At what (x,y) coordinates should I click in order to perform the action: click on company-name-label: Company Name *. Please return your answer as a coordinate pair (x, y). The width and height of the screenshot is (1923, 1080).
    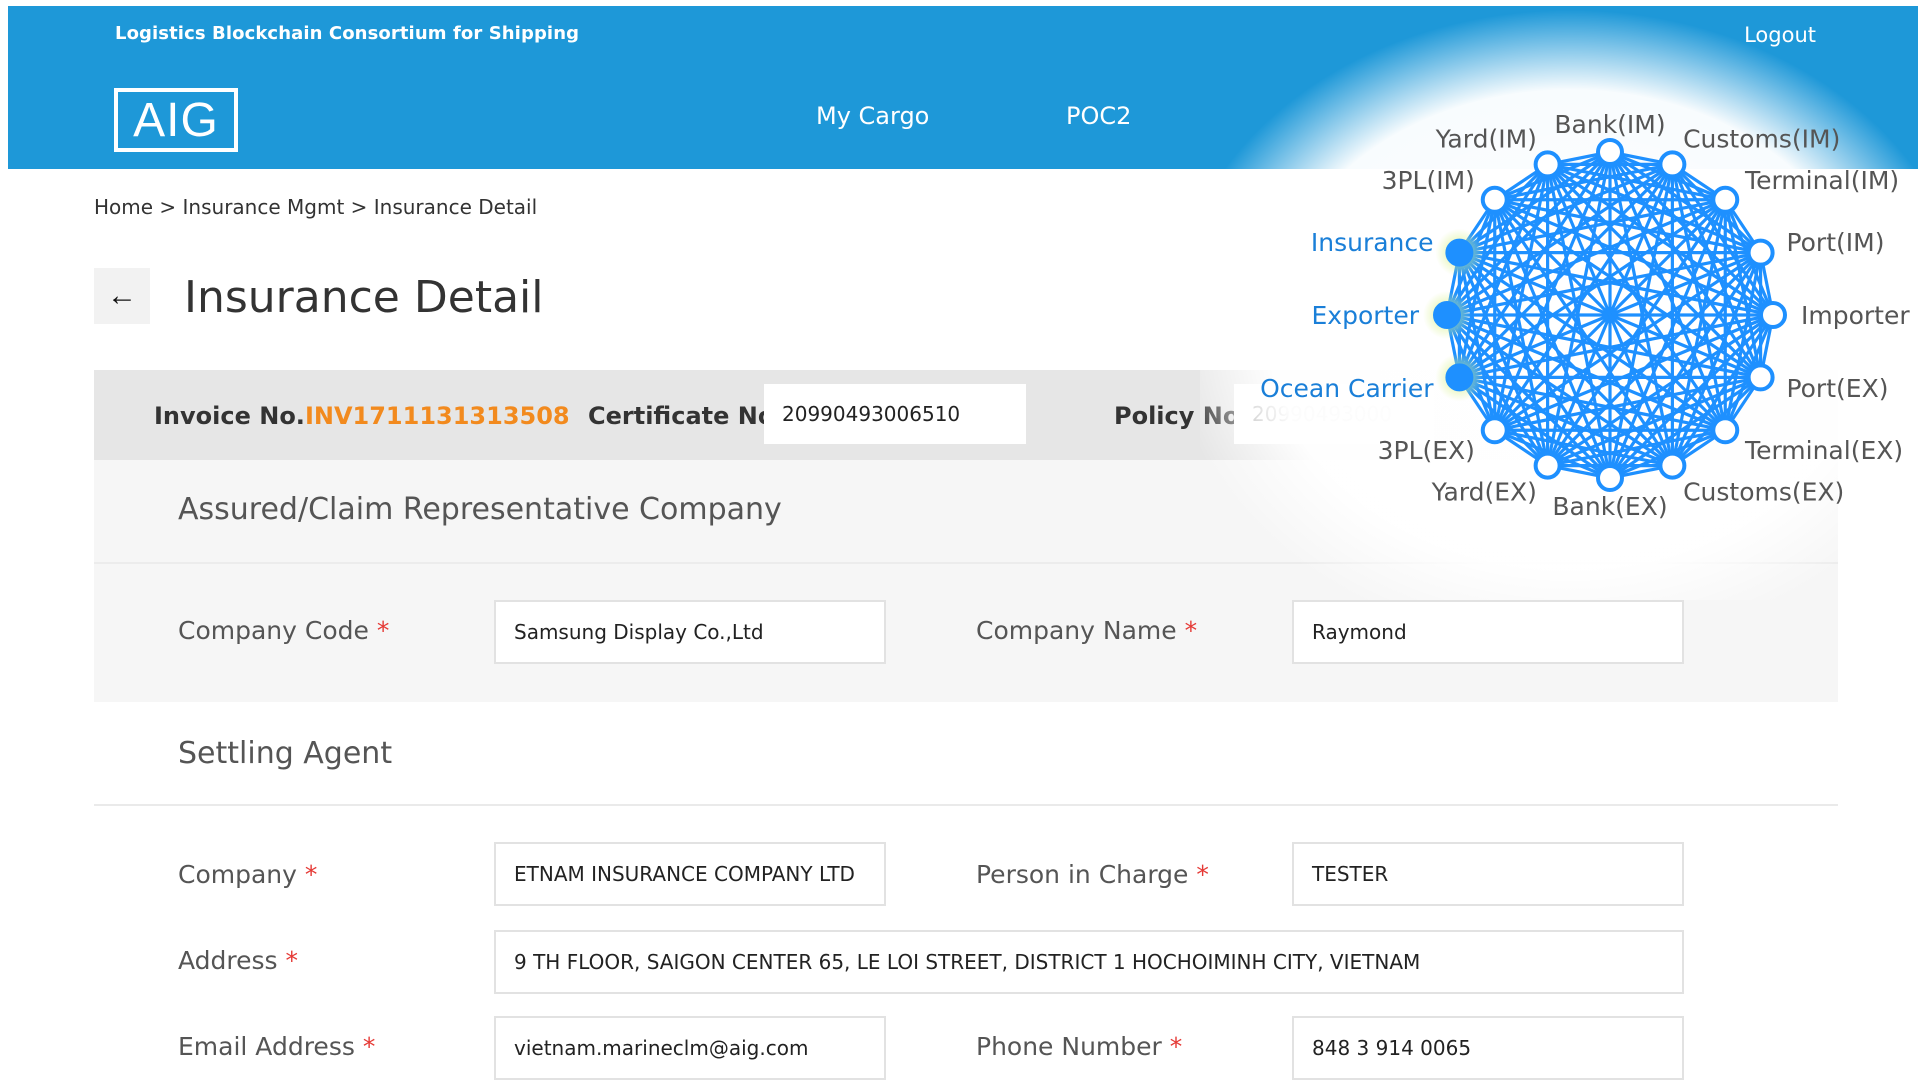
    Looking at the image, I should click on (1086, 630).